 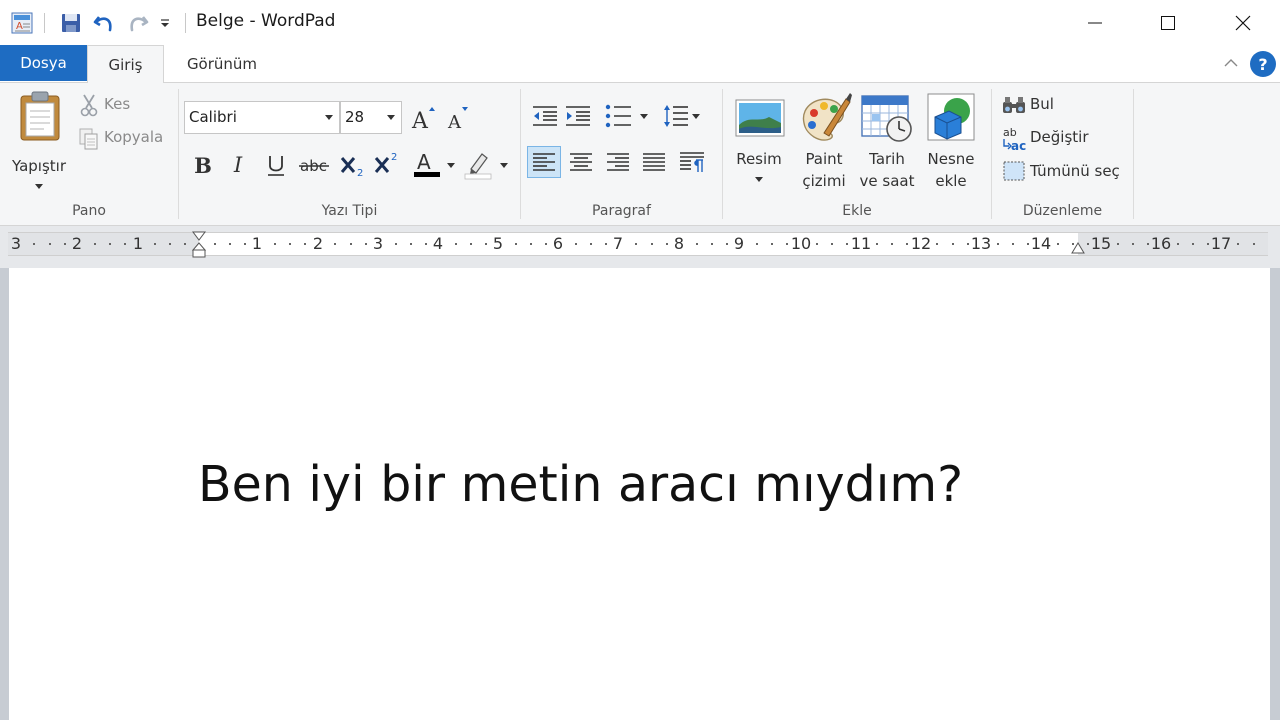 I want to click on font-group: Calibri 28 A A B I abc 2 2 A Yazı Tipi, so click(x=349, y=154).